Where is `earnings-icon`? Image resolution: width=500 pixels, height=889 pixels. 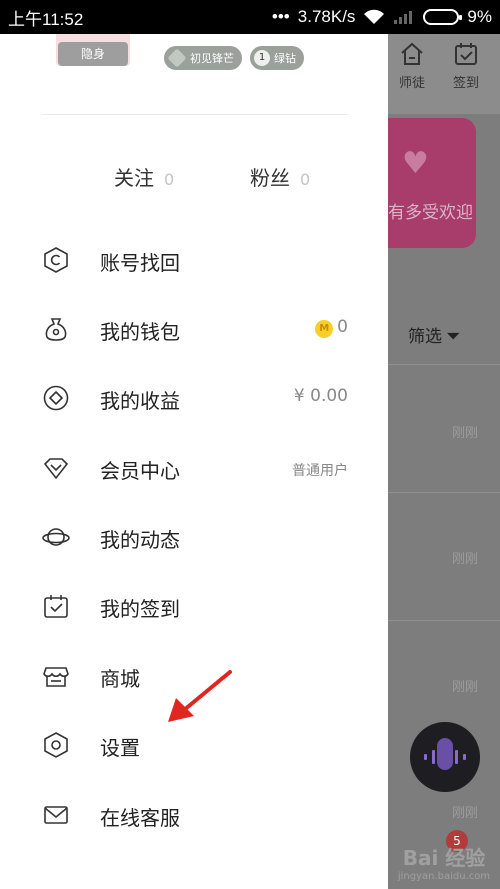 earnings-icon is located at coordinates (56, 398).